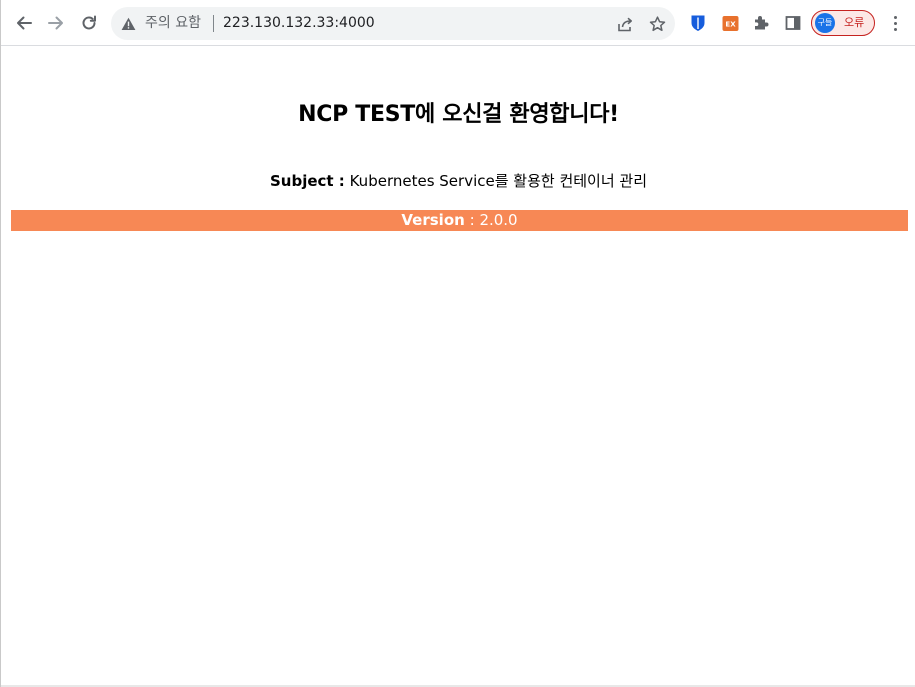 The height and width of the screenshot is (687, 915). Describe the element at coordinates (825, 23) in the screenshot. I see `avatar: 구들` at that location.